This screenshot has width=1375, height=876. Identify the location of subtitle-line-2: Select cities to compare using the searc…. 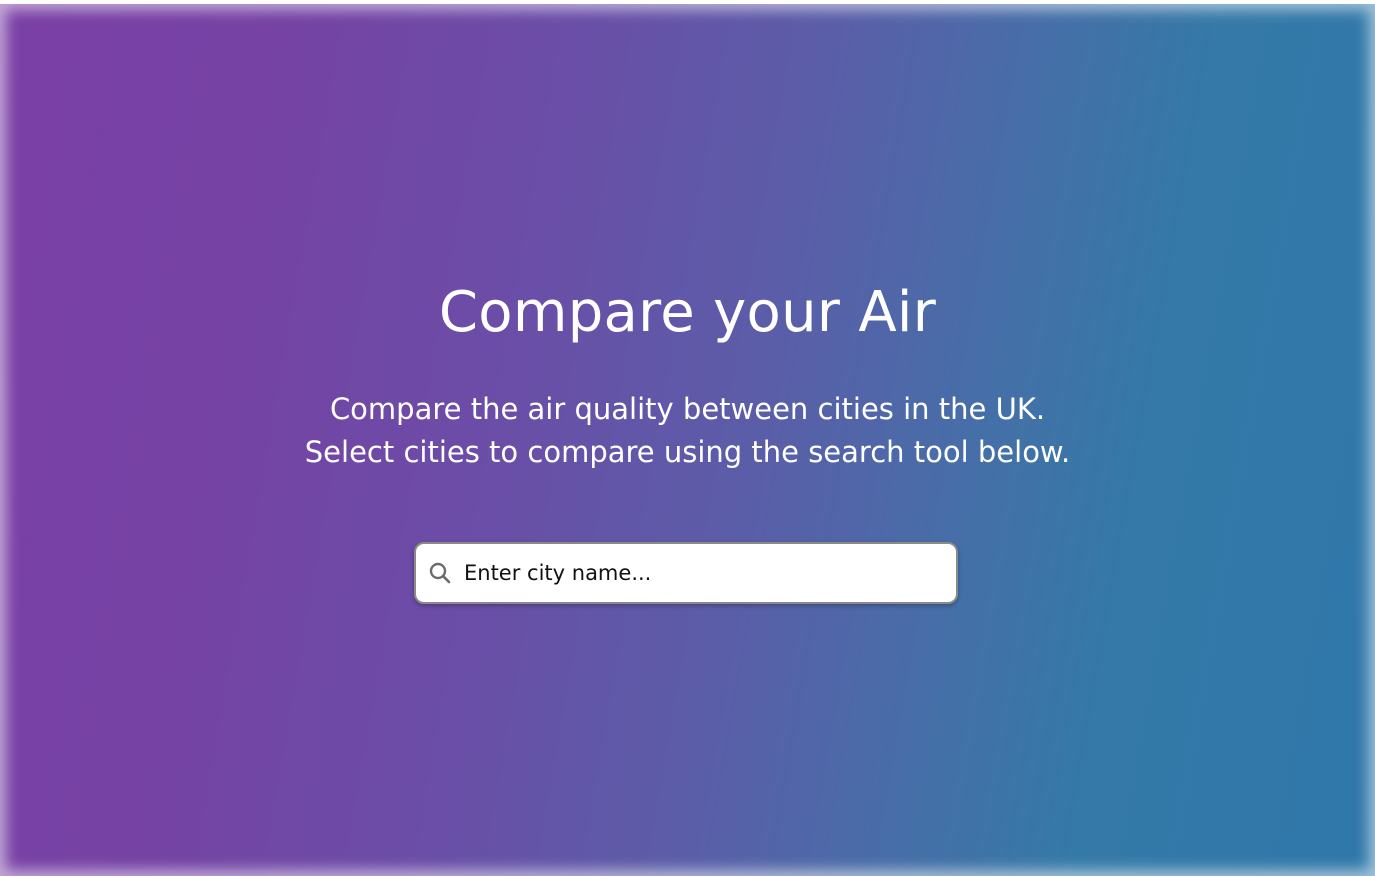
(687, 452).